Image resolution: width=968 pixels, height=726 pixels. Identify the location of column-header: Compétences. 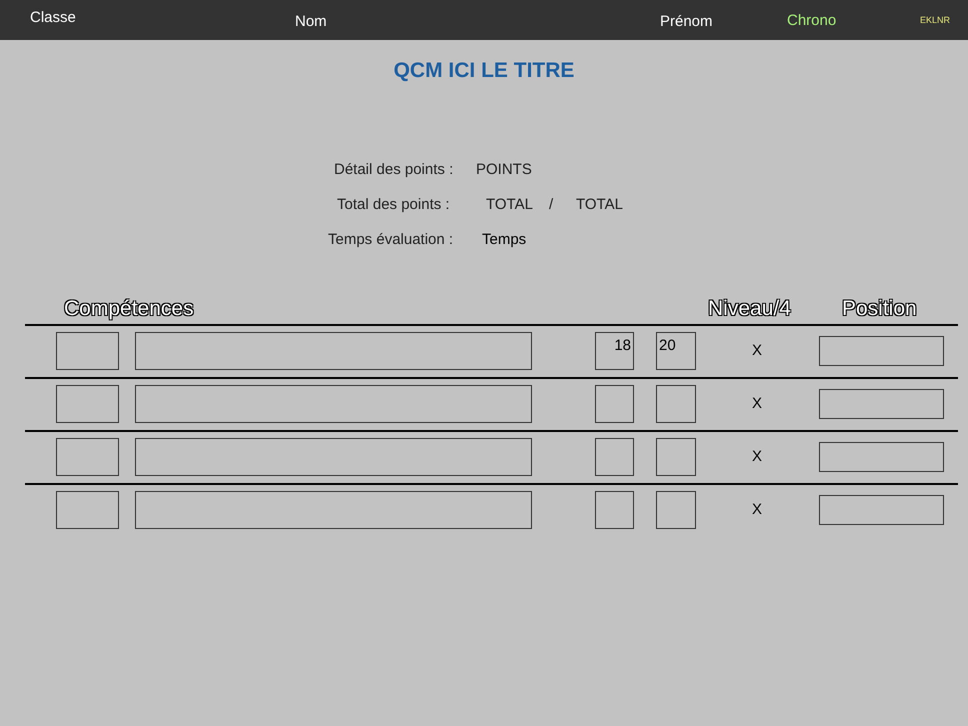
(129, 309).